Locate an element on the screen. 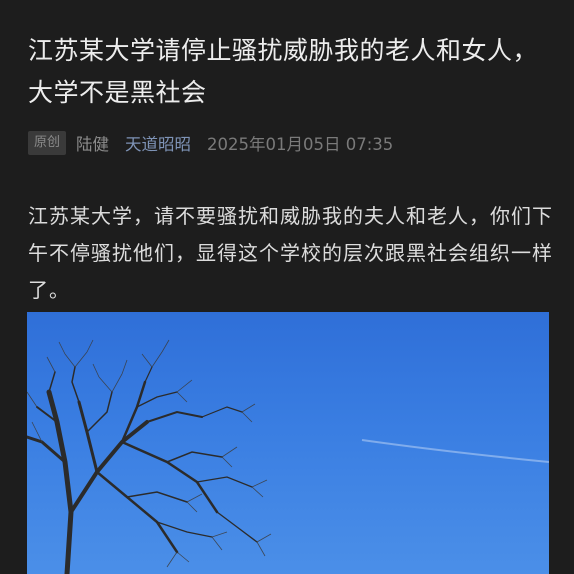 Image resolution: width=574 pixels, height=574 pixels. article-title: 江苏某大学请停止骚扰威胁我的老人和女人，大学不是黑社会 is located at coordinates (283, 71).